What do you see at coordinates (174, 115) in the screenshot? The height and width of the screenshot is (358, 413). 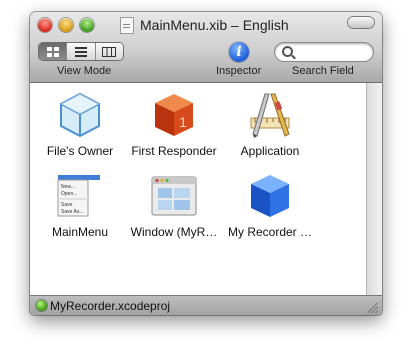 I see `first-responder-cube-icon: 1` at bounding box center [174, 115].